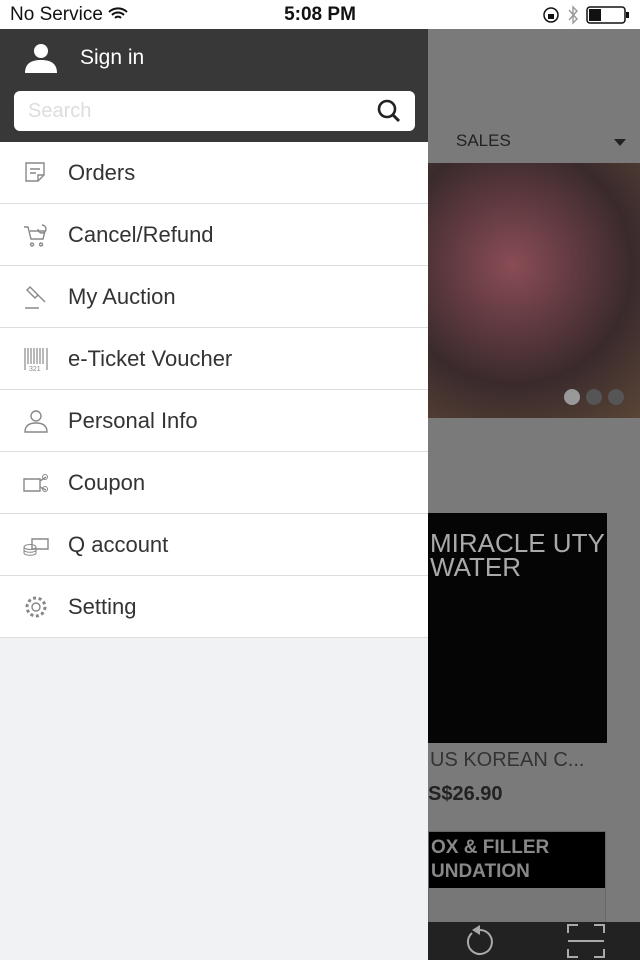  I want to click on status-bar: No Service 5:08 PM, so click(320, 14).